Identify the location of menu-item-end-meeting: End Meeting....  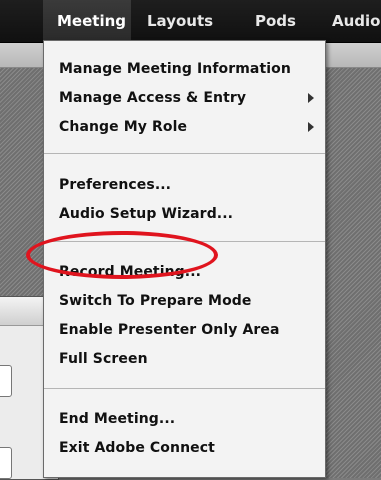
(186, 419).